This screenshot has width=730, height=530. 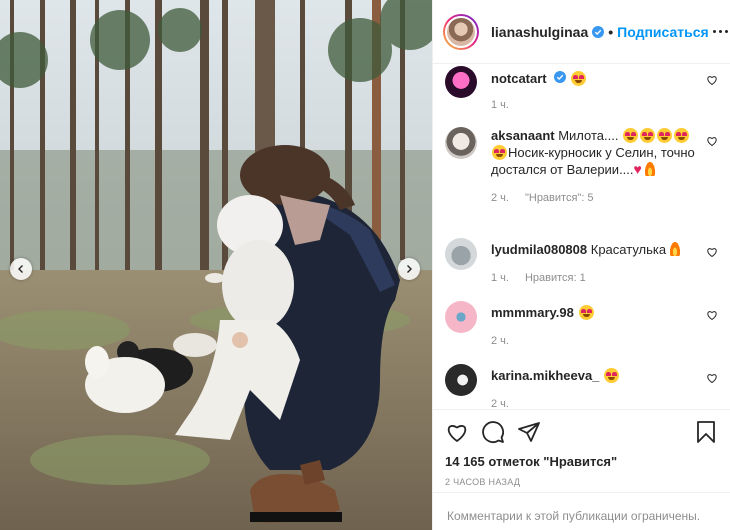 What do you see at coordinates (529, 432) in the screenshot?
I see `share-paper-plane-icon` at bounding box center [529, 432].